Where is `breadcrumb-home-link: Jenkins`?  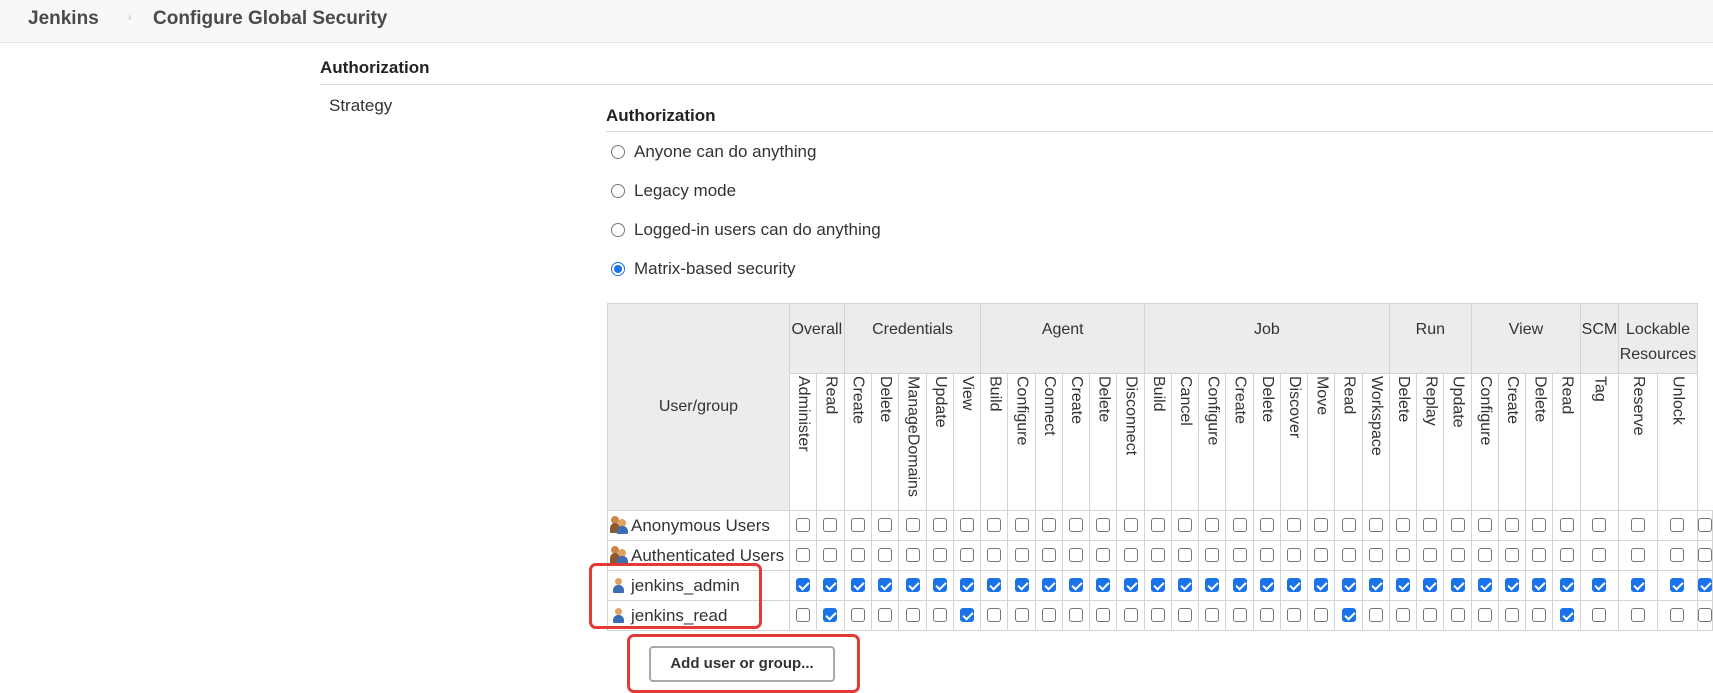
breadcrumb-home-link: Jenkins is located at coordinates (63, 19).